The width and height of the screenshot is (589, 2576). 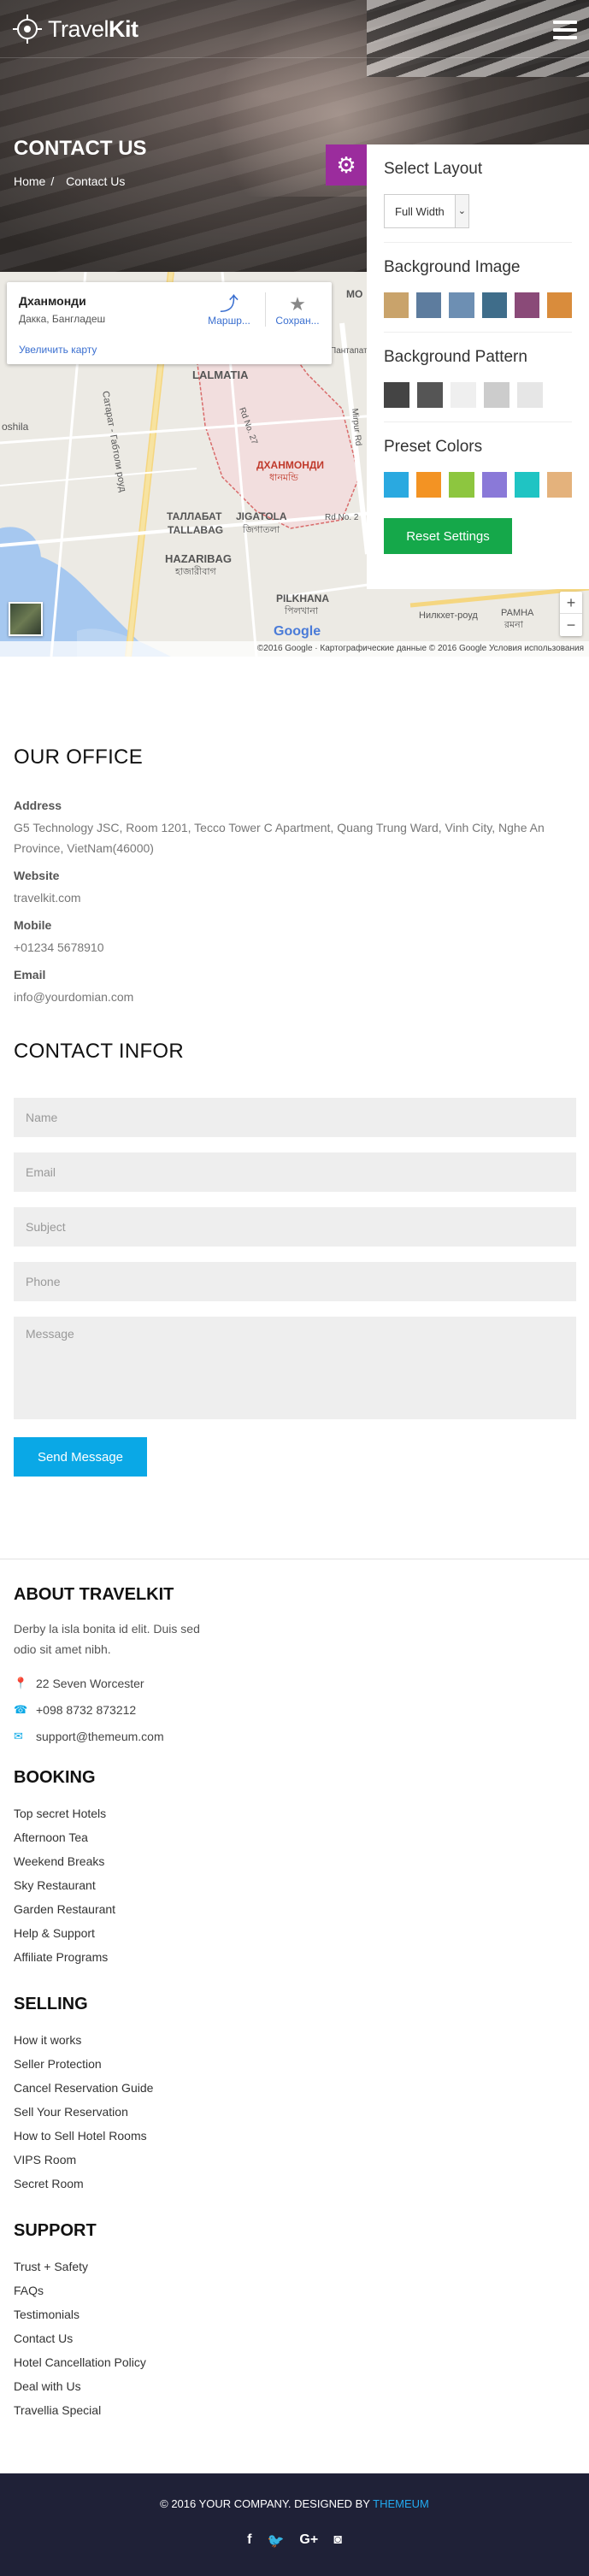 I want to click on facebook-icon: f, so click(x=249, y=2540).